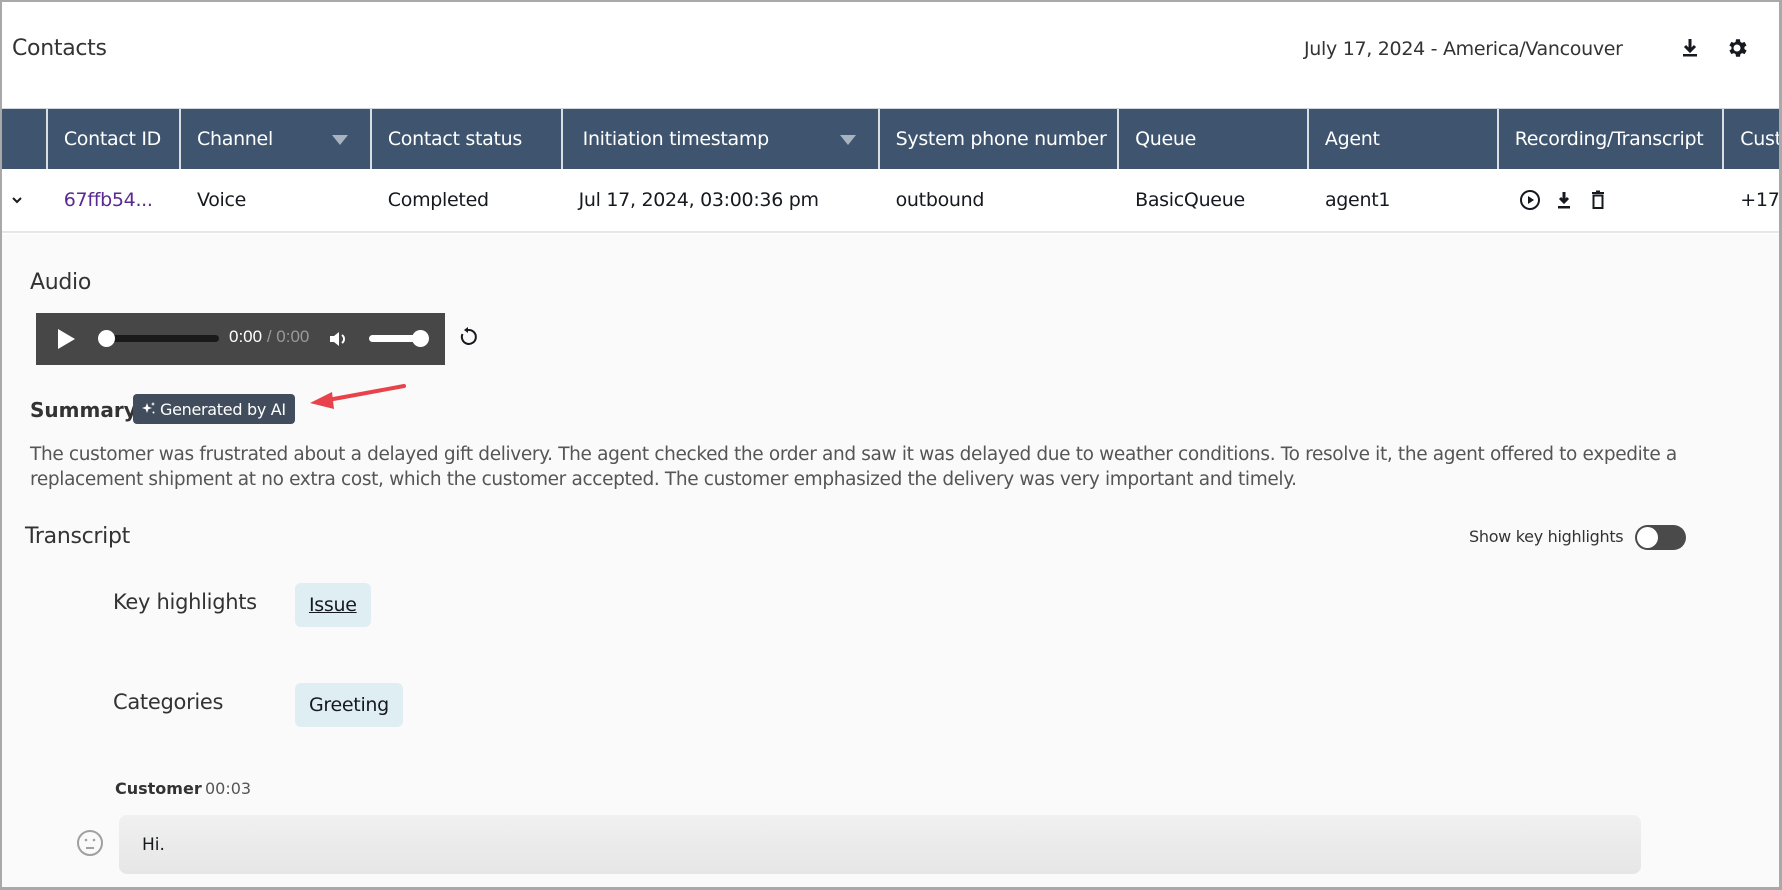 The height and width of the screenshot is (890, 1782). Describe the element at coordinates (438, 200) in the screenshot. I see `status-cell: Completed` at that location.